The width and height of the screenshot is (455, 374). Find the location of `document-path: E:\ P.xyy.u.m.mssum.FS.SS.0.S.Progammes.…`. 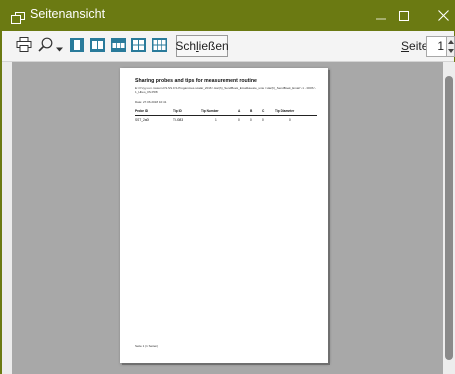

document-path: E:\ P.xyy.u.m.mssum.FS.SS.0.S.Progammes.… is located at coordinates (225, 90).